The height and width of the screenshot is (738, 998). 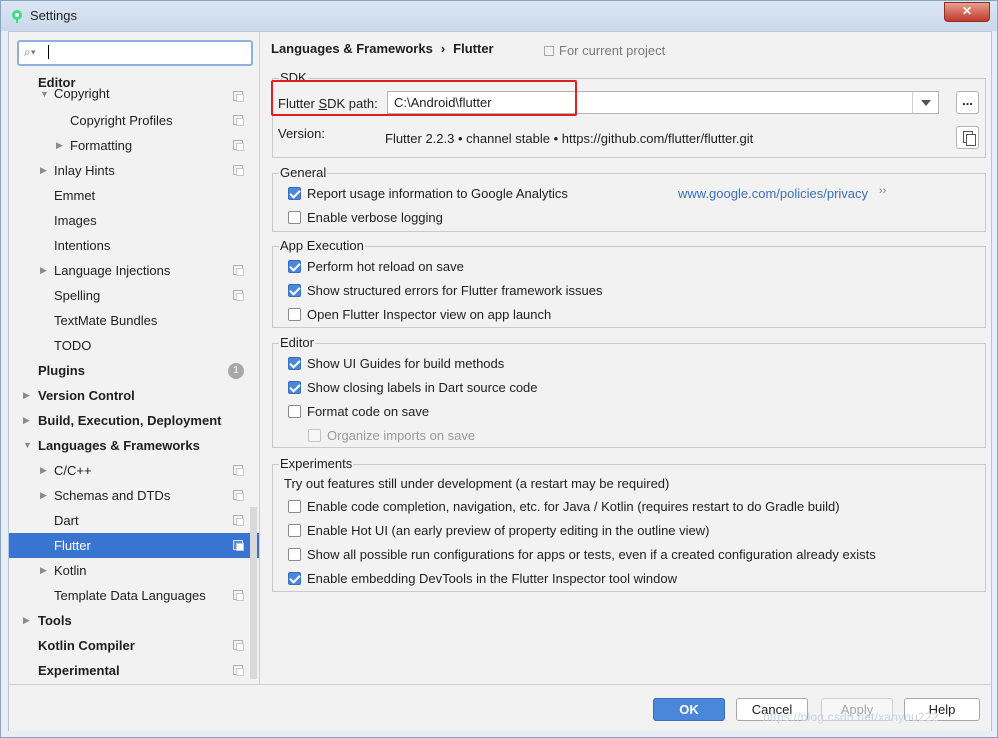 What do you see at coordinates (86, 645) in the screenshot?
I see `sidebar-item-label: Kotlin Compiler` at bounding box center [86, 645].